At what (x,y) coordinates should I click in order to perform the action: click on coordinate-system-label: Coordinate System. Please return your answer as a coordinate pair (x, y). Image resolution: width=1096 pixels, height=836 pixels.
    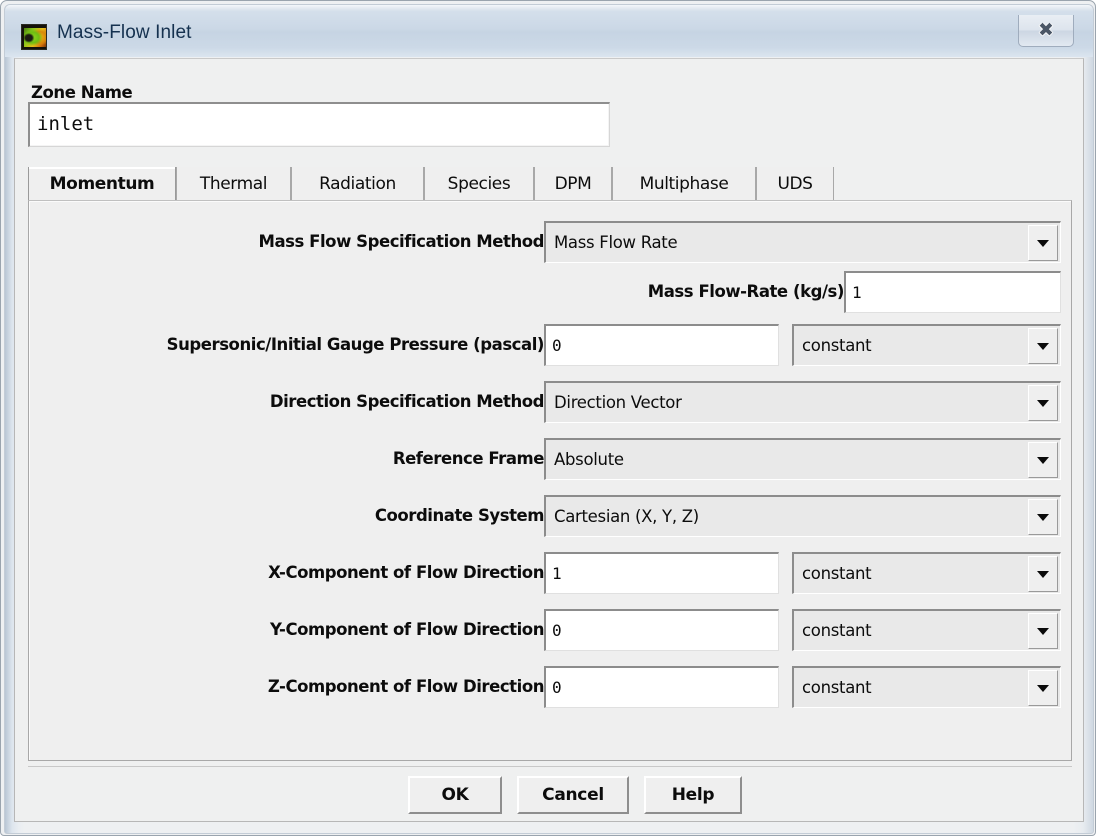
    Looking at the image, I should click on (459, 515).